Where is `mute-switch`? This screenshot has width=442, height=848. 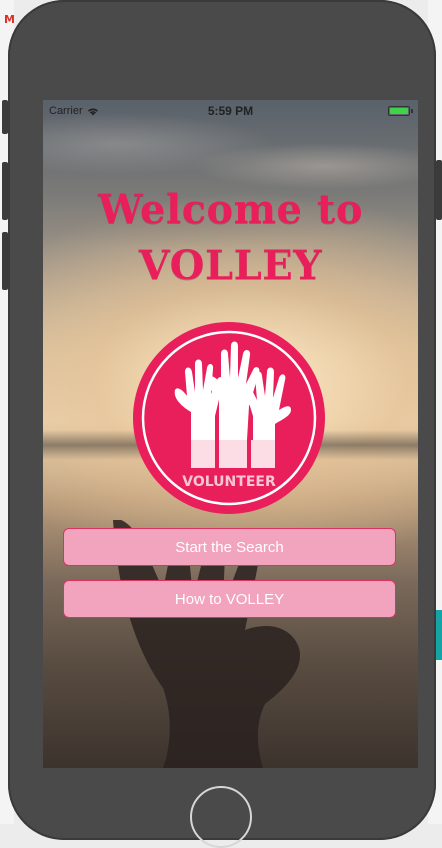
mute-switch is located at coordinates (5, 117).